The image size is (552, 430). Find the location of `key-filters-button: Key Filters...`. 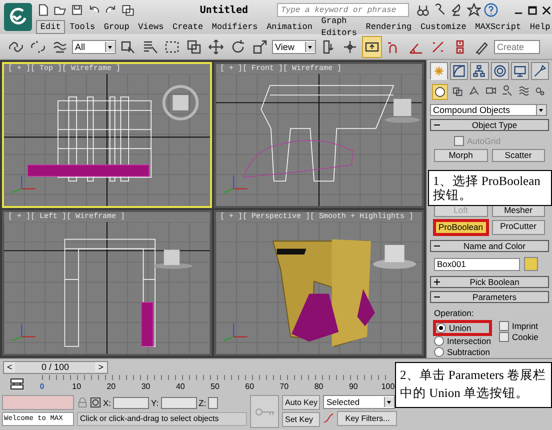

key-filters-button: Key Filters... is located at coordinates (367, 418).